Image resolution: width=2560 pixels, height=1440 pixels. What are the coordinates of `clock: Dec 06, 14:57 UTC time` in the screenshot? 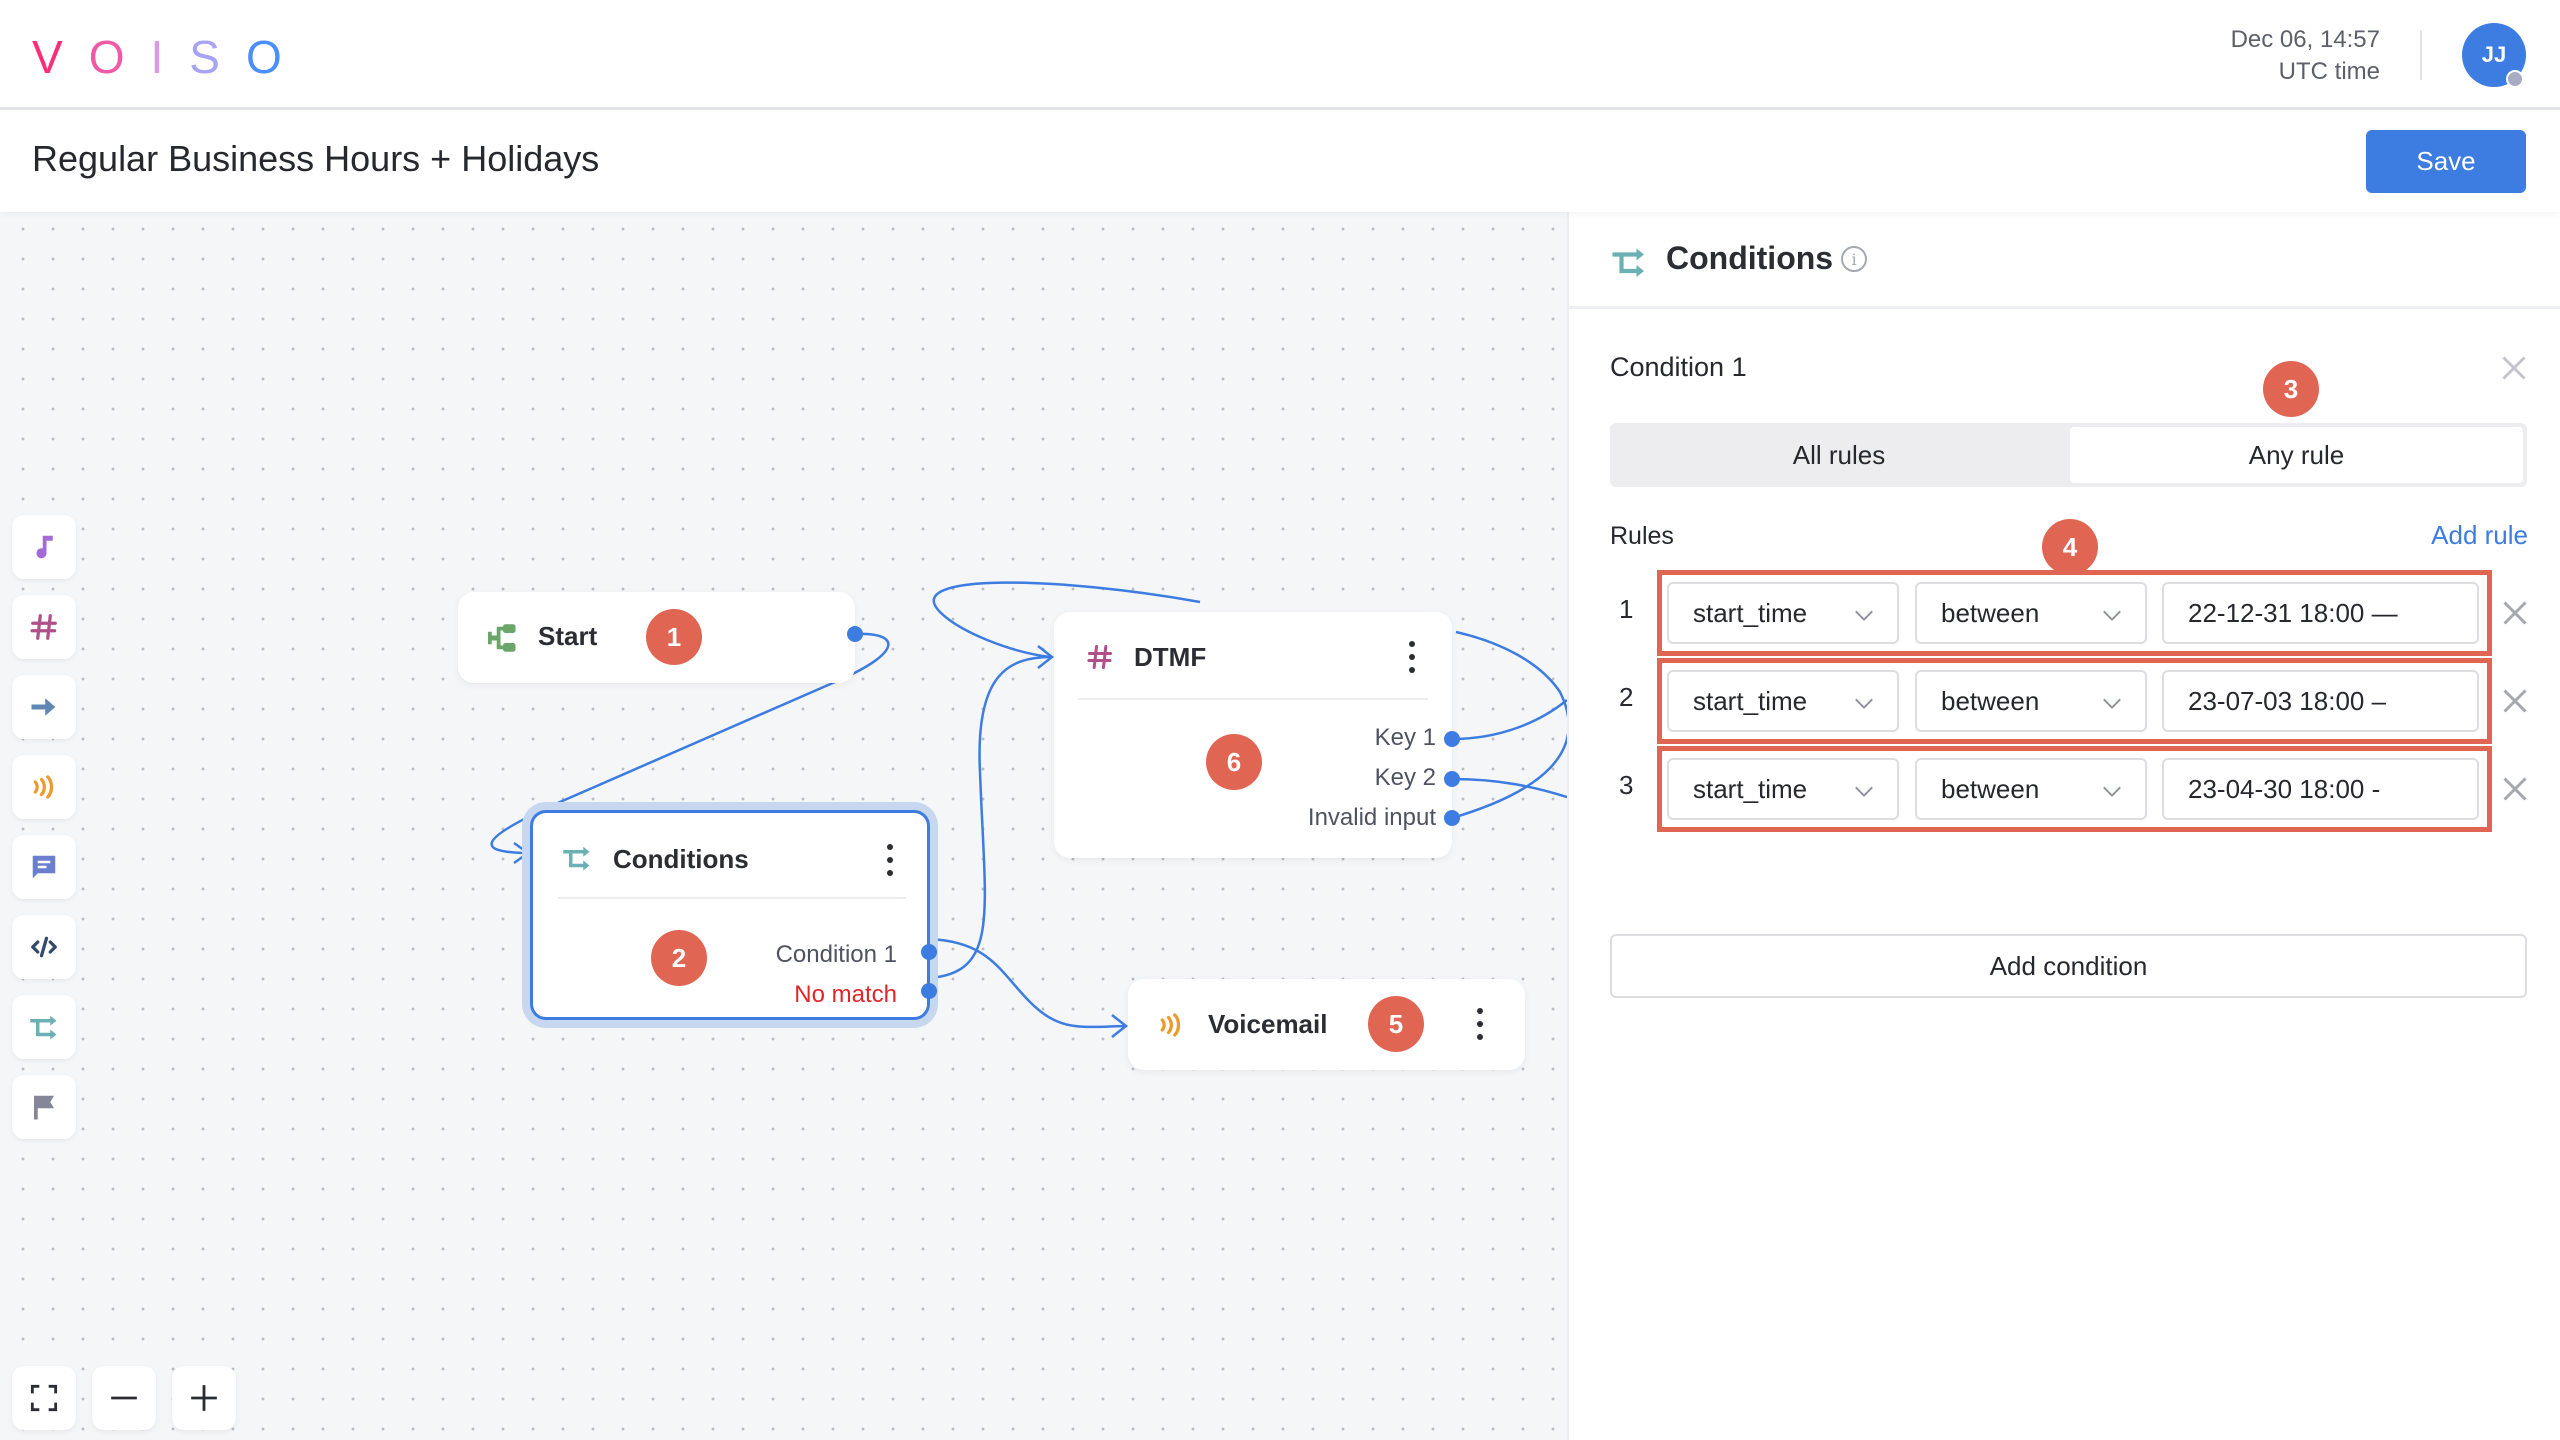 It's located at (2305, 56).